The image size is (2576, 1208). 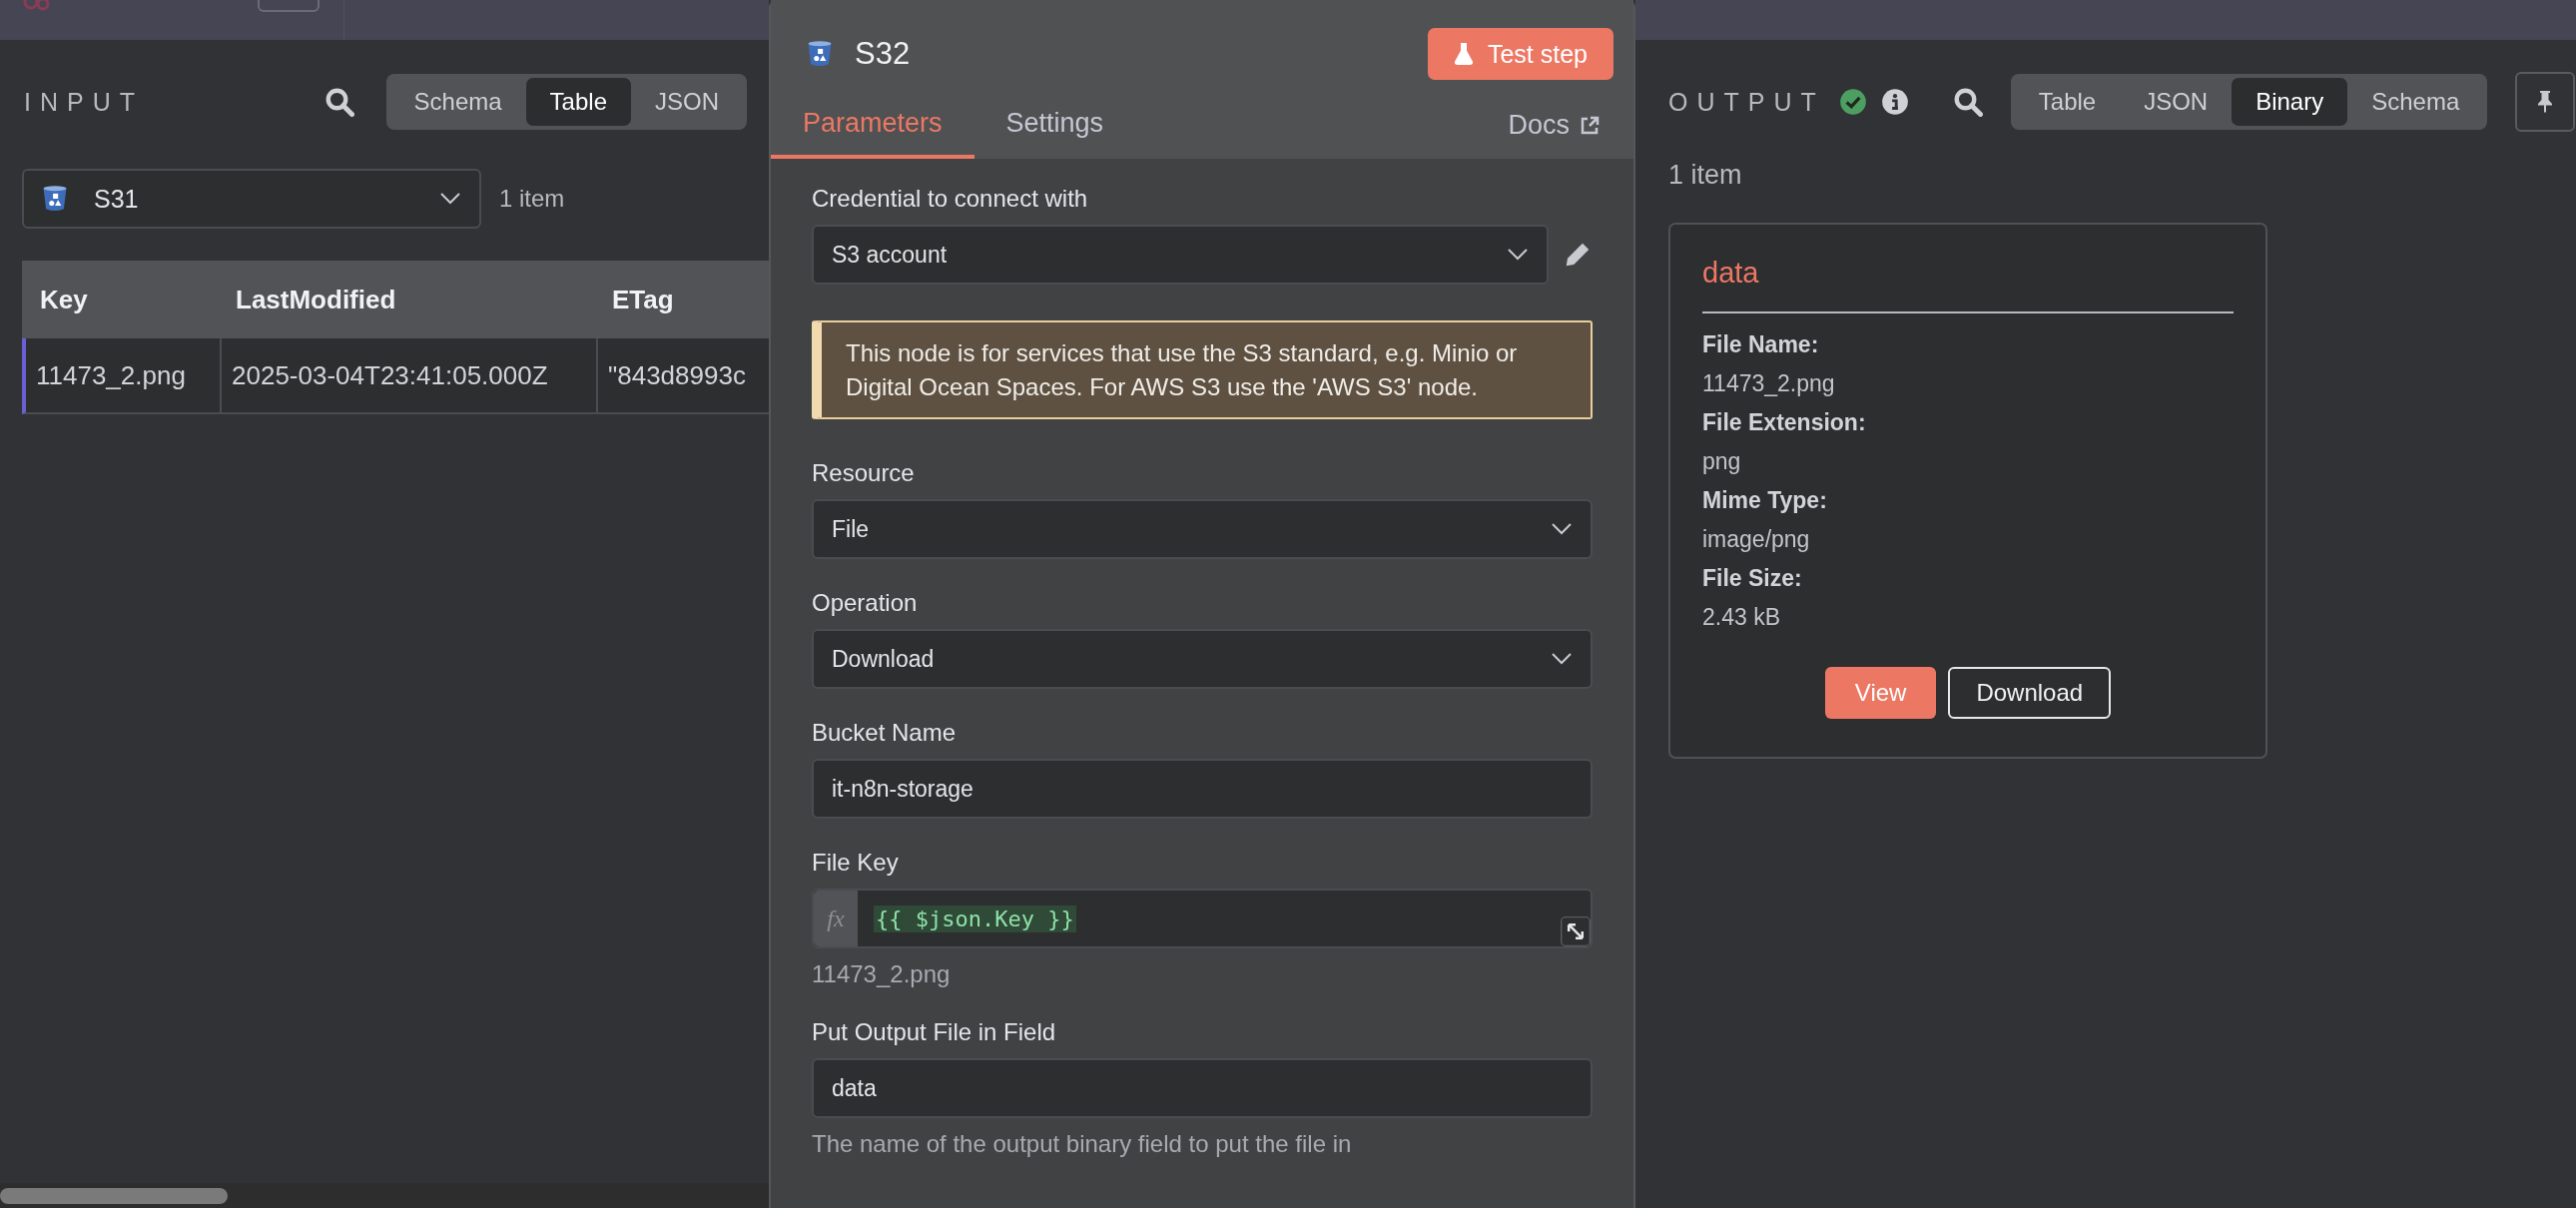 I want to click on dropdown-select: File, so click(x=1202, y=529).